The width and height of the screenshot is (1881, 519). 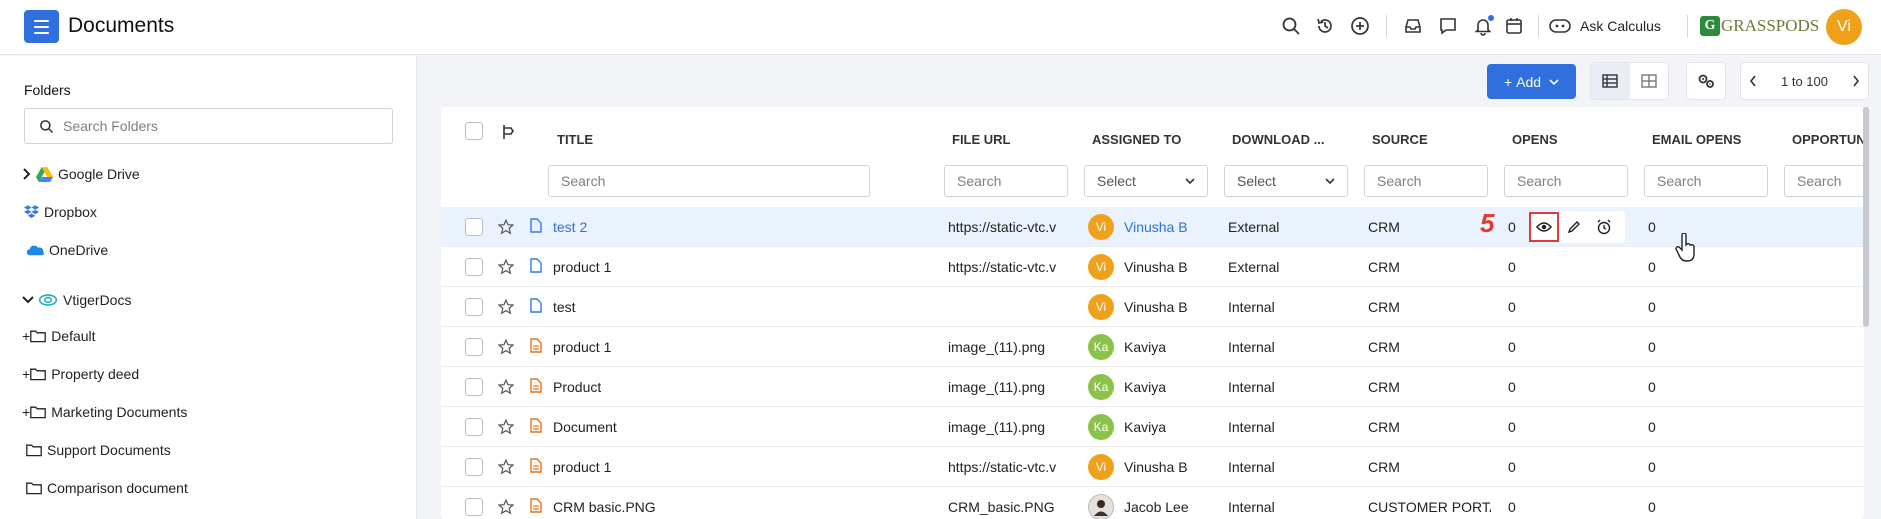 What do you see at coordinates (1866, 217) in the screenshot?
I see `table-scrollbar` at bounding box center [1866, 217].